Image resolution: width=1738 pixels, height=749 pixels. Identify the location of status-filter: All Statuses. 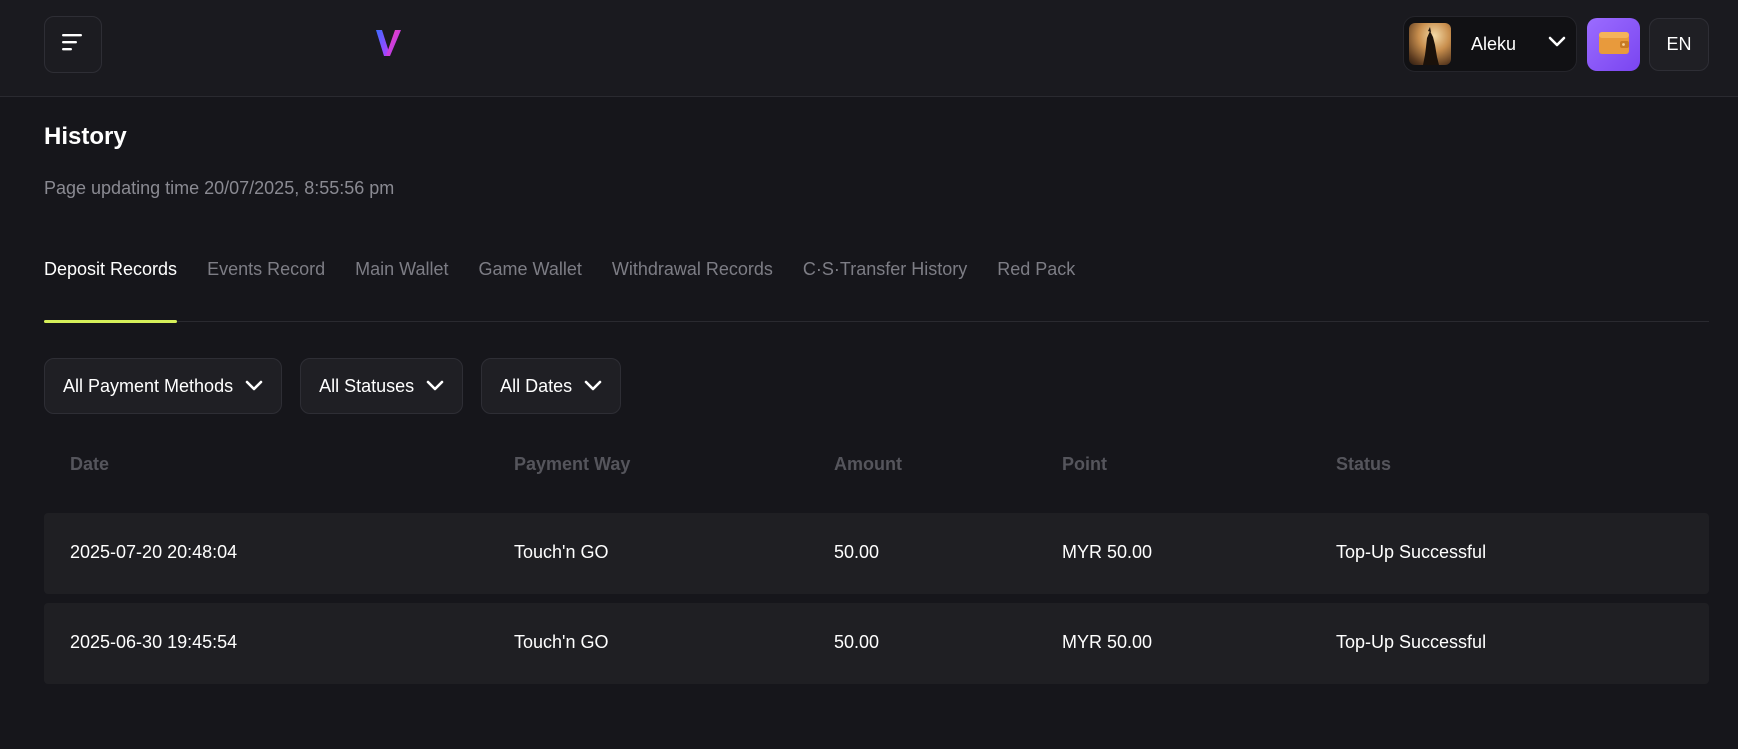
(382, 386).